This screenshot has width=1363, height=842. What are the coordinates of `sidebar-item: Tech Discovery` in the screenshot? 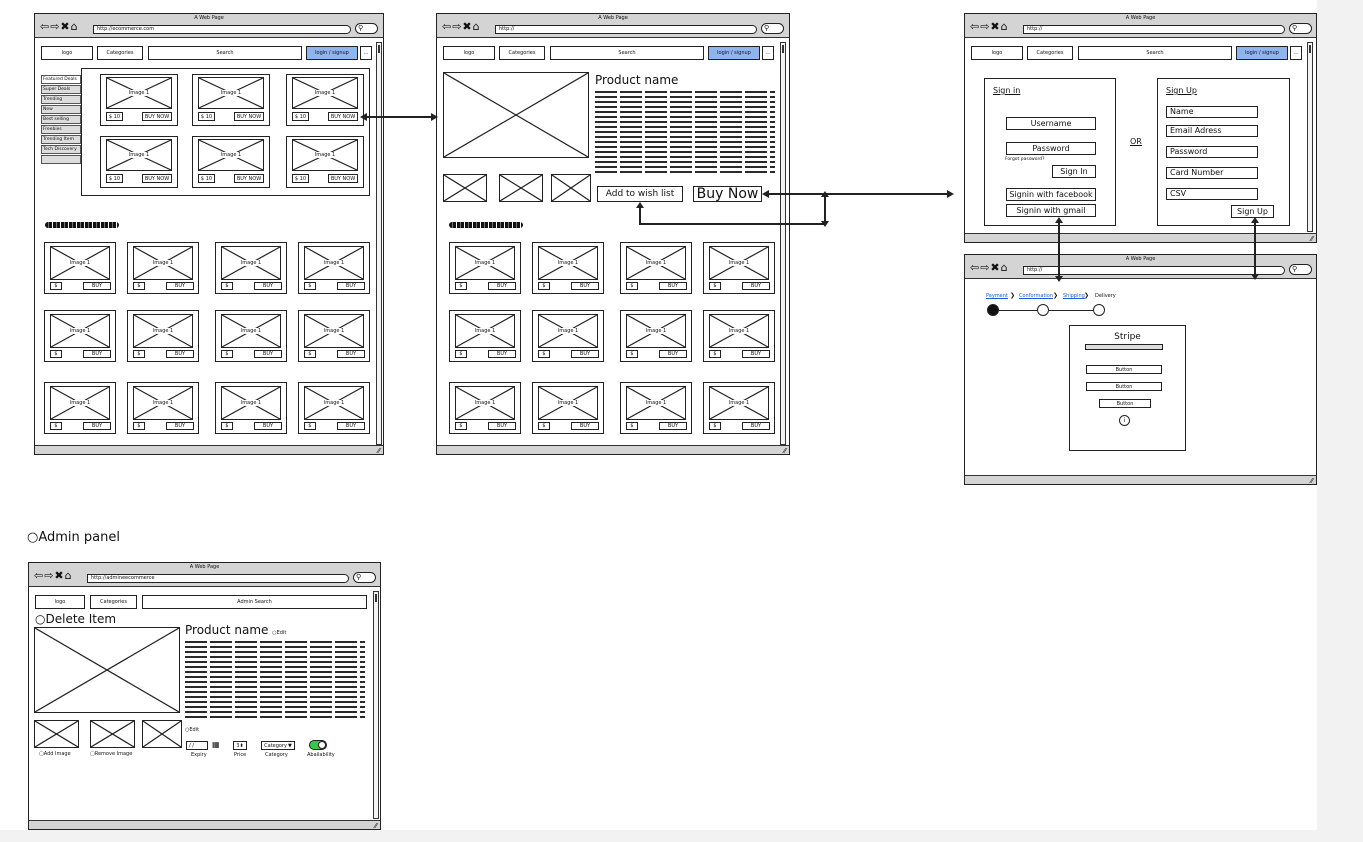 It's located at (61, 149).